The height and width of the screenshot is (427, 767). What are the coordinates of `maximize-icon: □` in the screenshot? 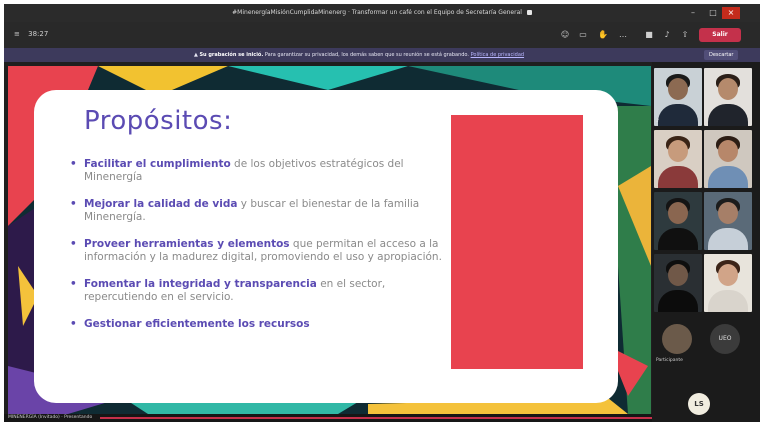 It's located at (713, 13).